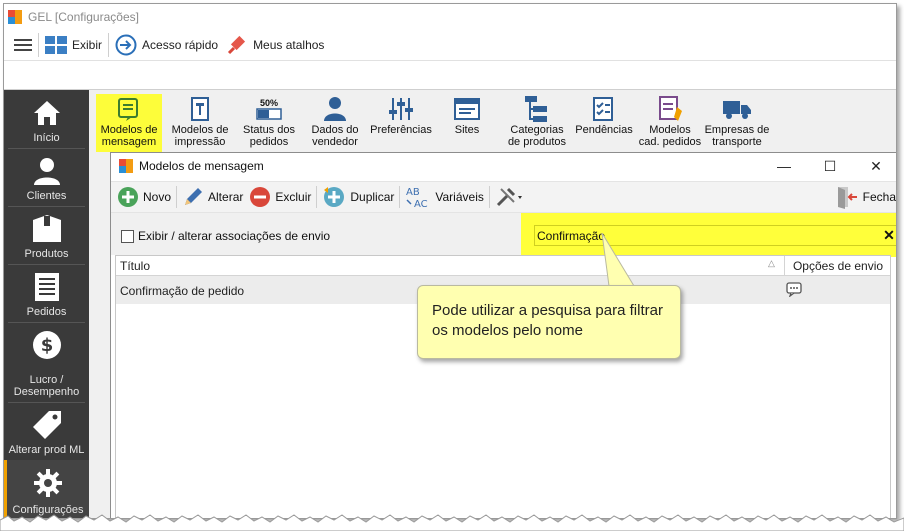  What do you see at coordinates (467, 130) in the screenshot?
I see `ribbon-item-label: Sites` at bounding box center [467, 130].